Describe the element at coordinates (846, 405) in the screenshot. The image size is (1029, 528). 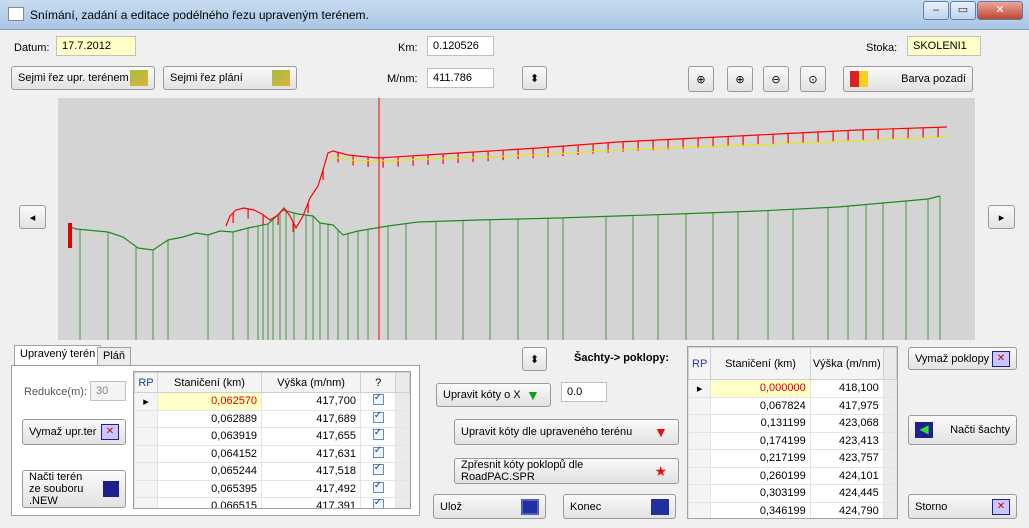
I see `vyska-cell: 417,975` at that location.